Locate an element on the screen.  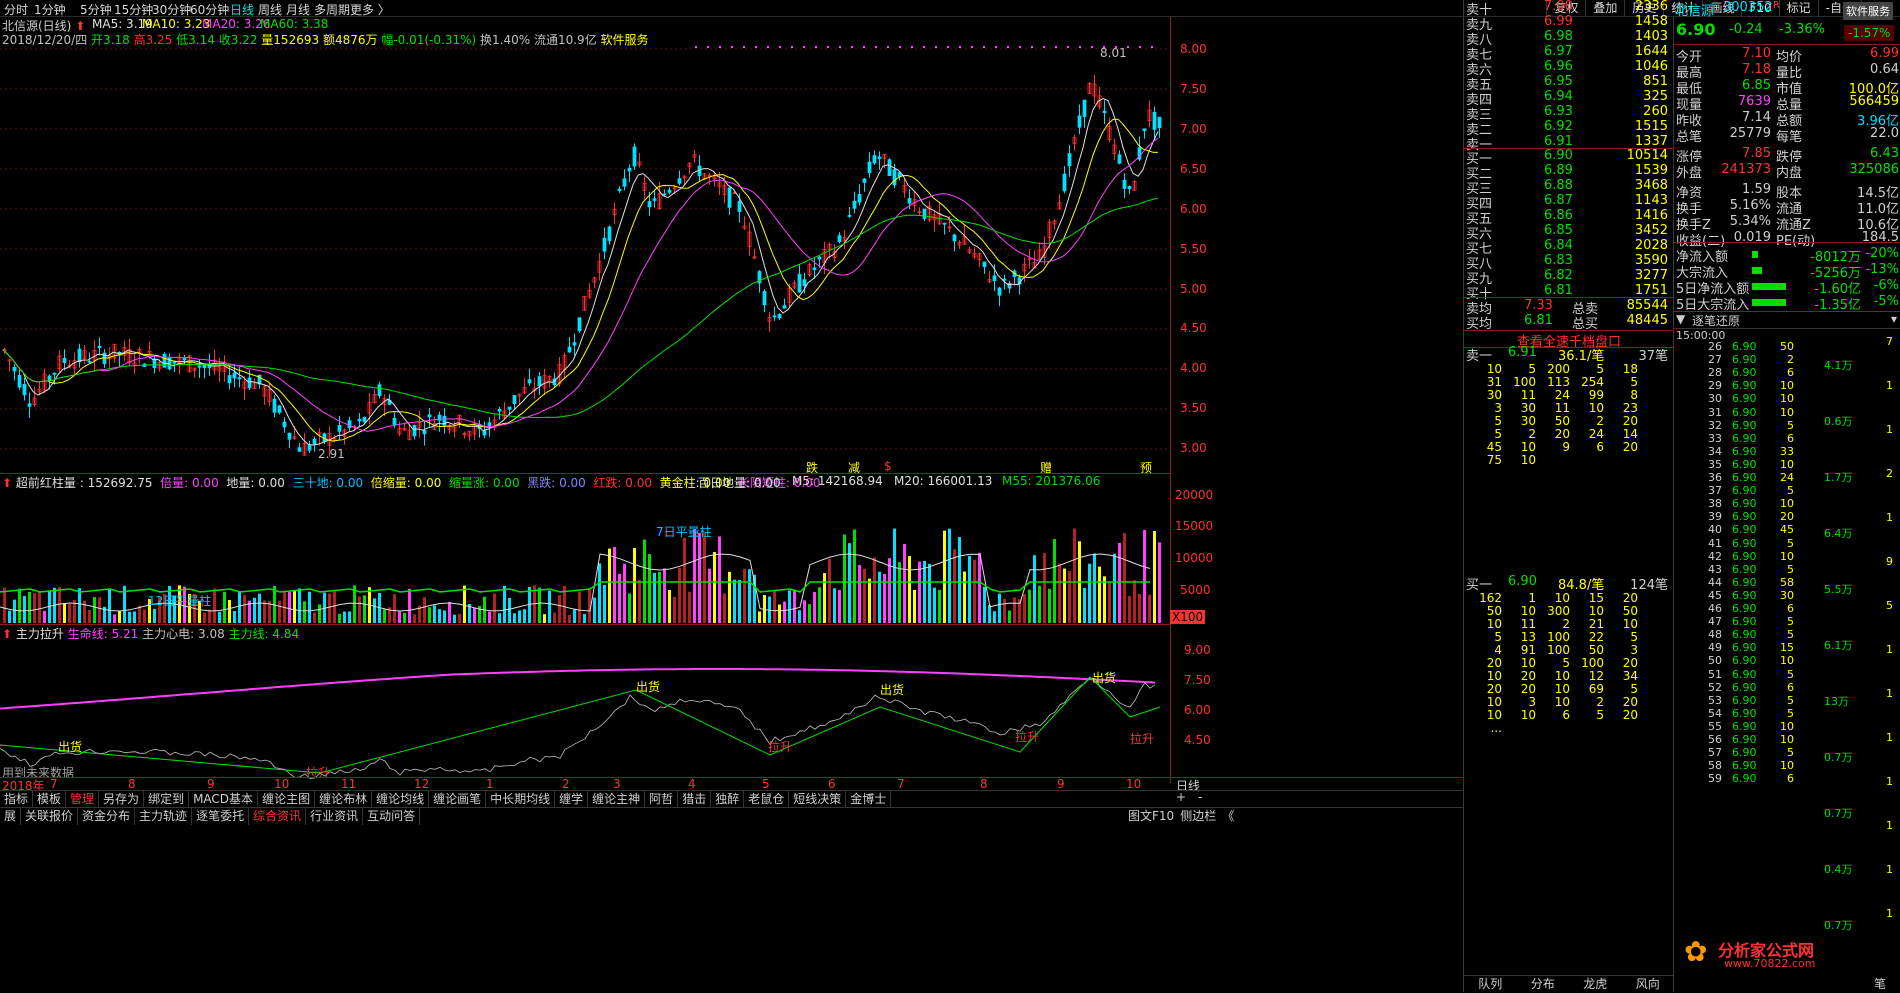
indicator-tab: 绑定到 is located at coordinates (167, 799).